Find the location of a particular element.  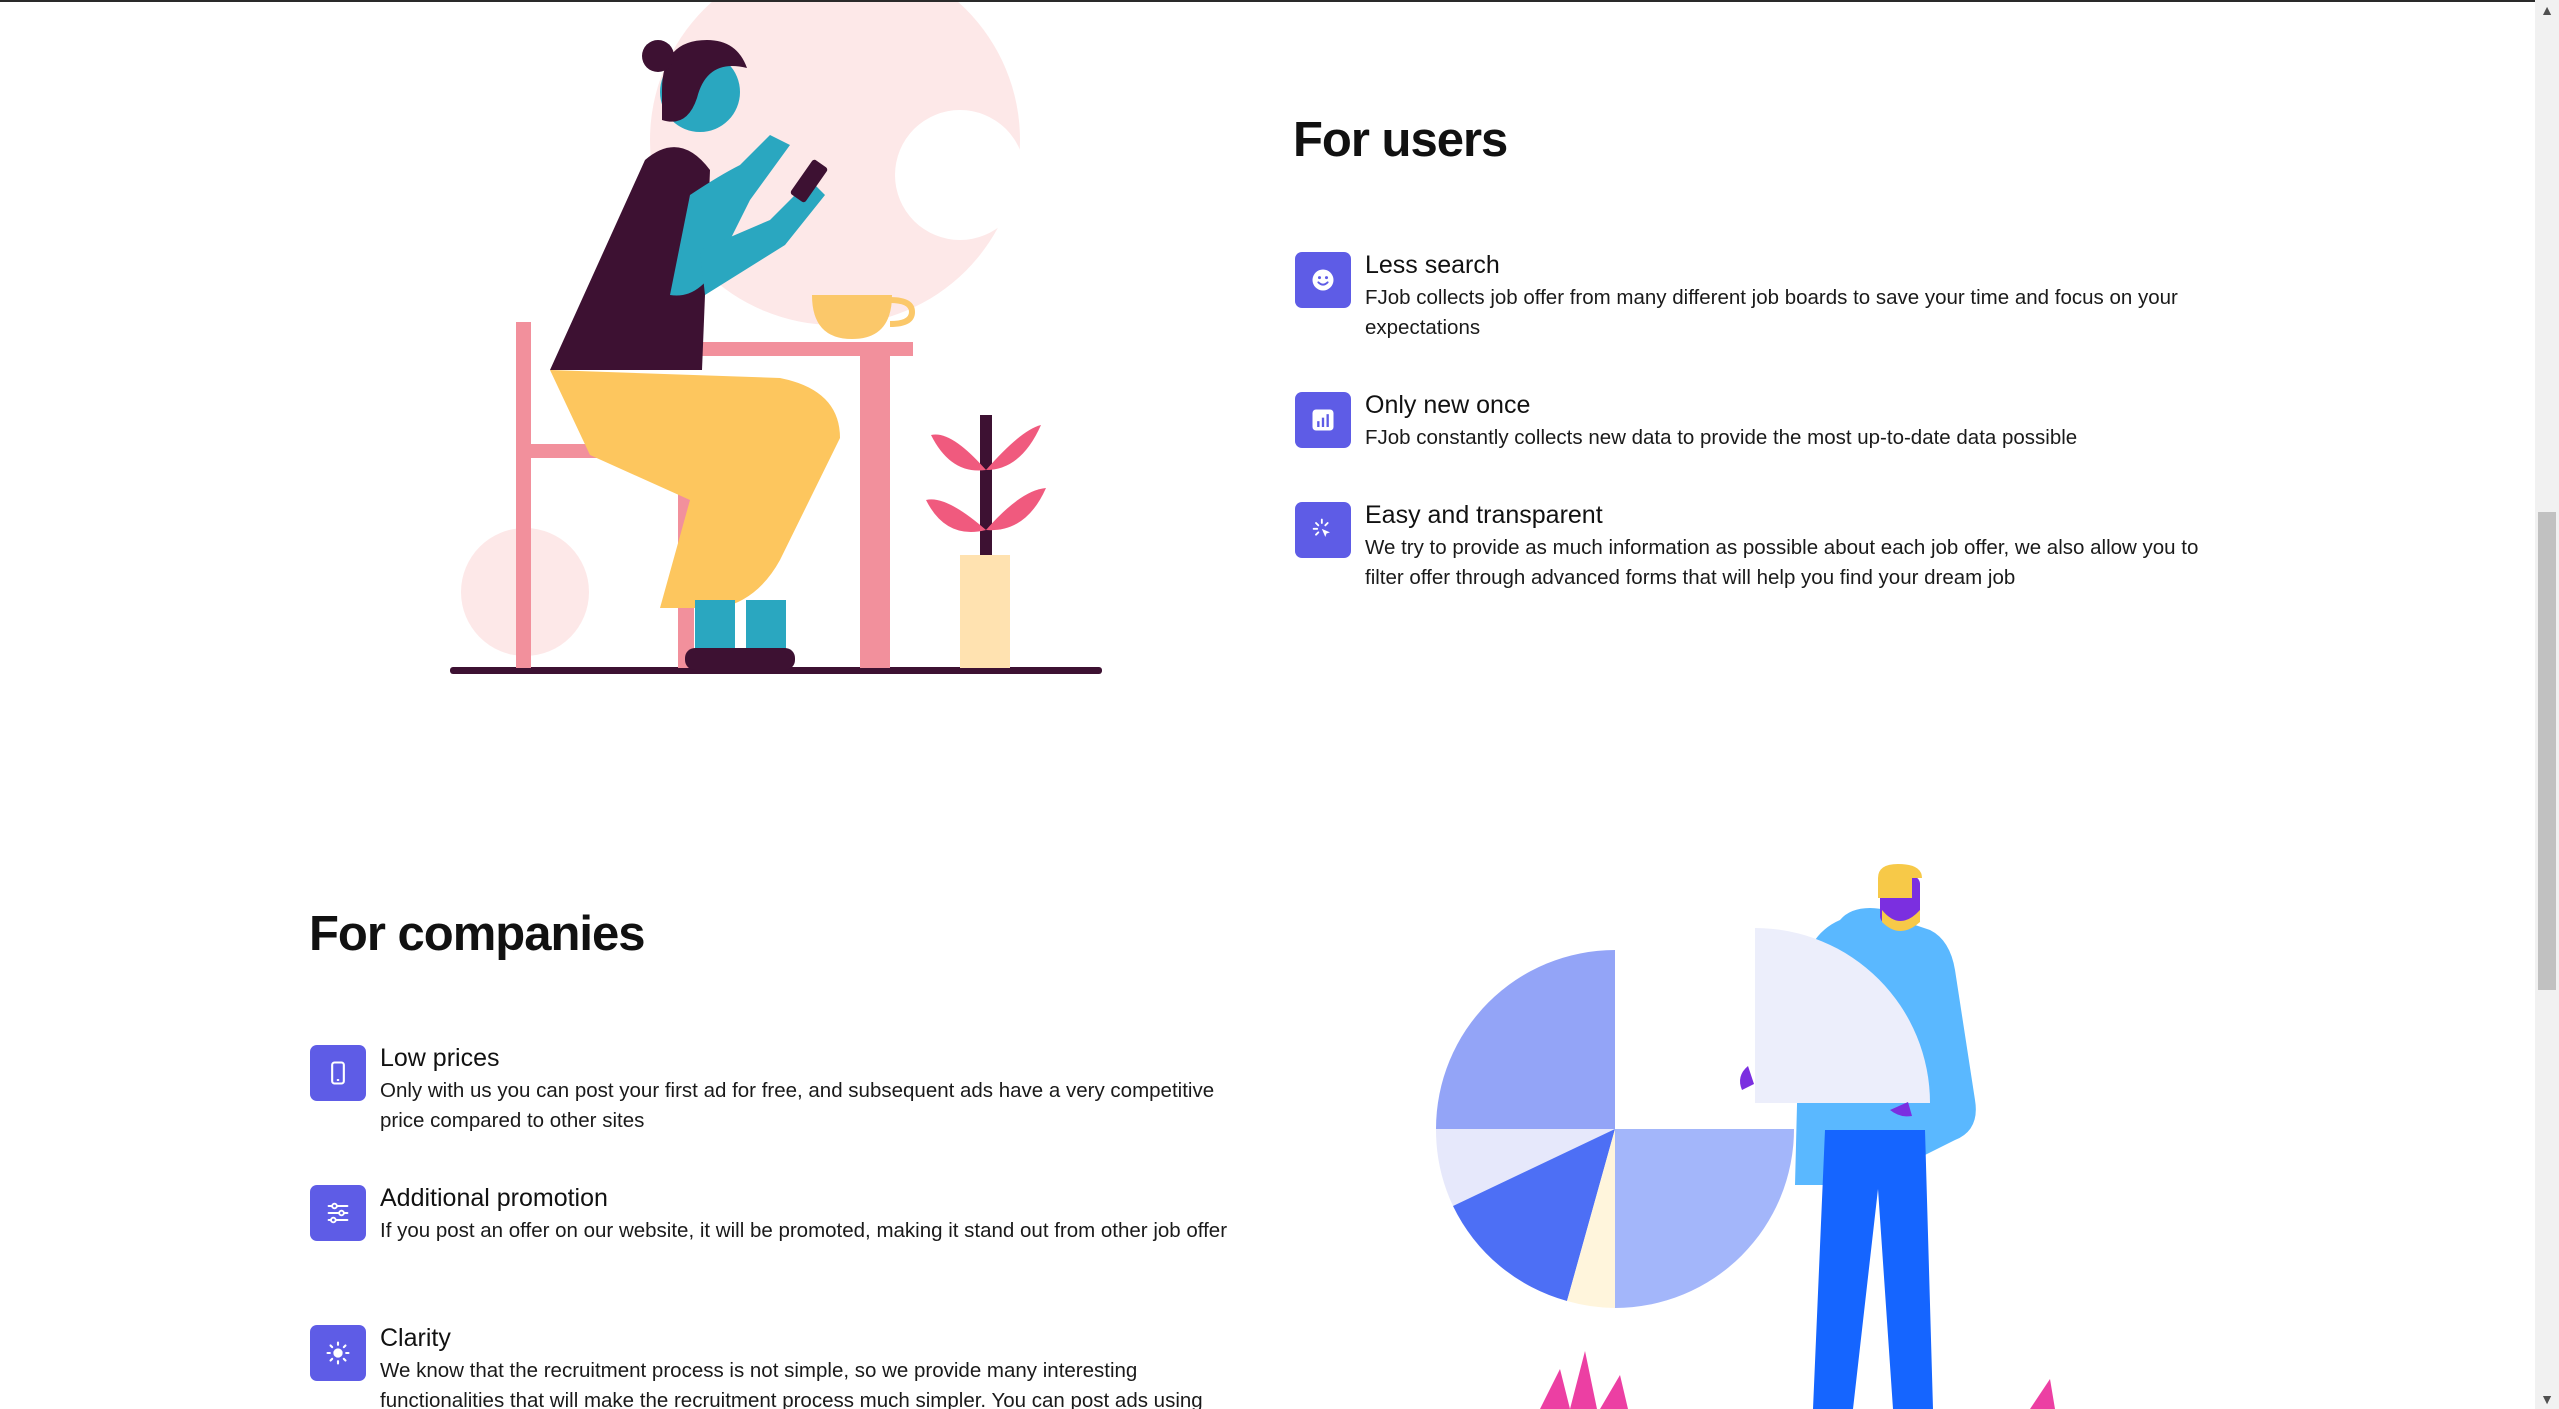

feature-title: Additional promotion is located at coordinates (494, 1198).